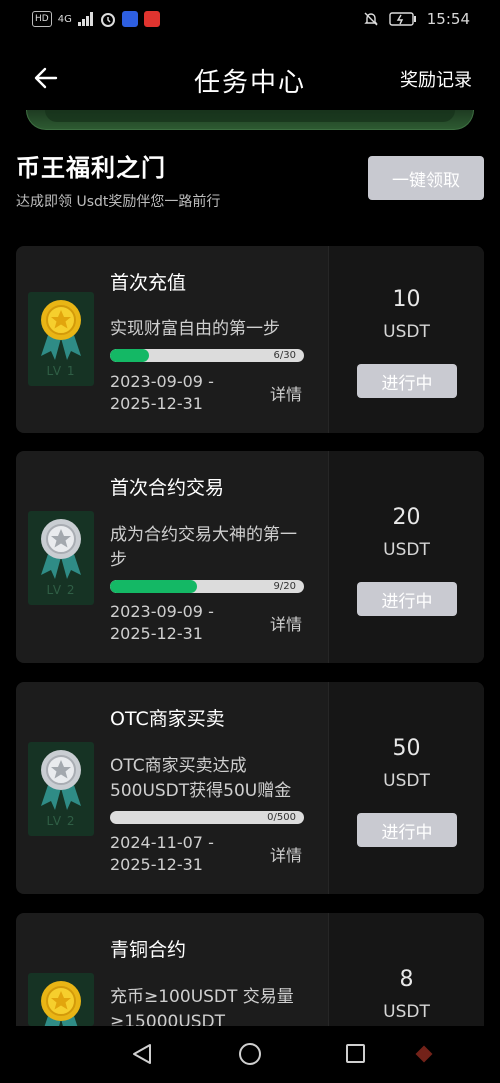 The width and height of the screenshot is (500, 1083). Describe the element at coordinates (448, 19) in the screenshot. I see `clock: 15:54` at that location.